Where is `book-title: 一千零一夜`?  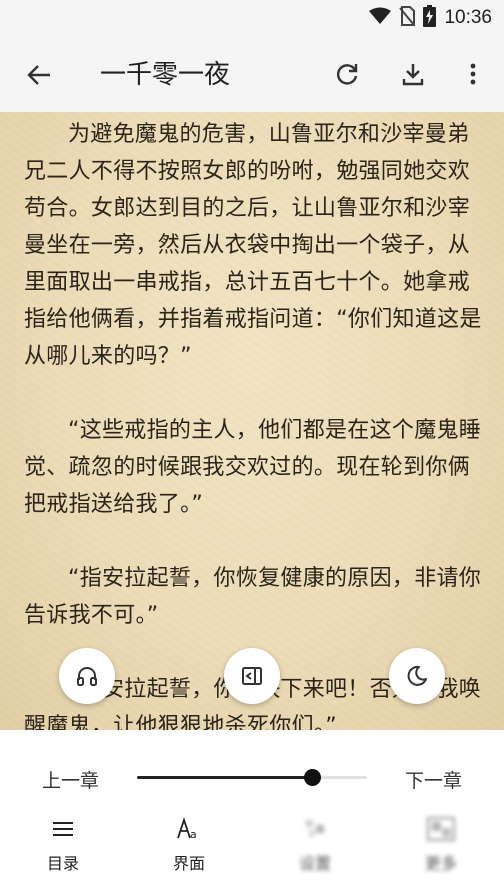
book-title: 一千零一夜 is located at coordinates (165, 75).